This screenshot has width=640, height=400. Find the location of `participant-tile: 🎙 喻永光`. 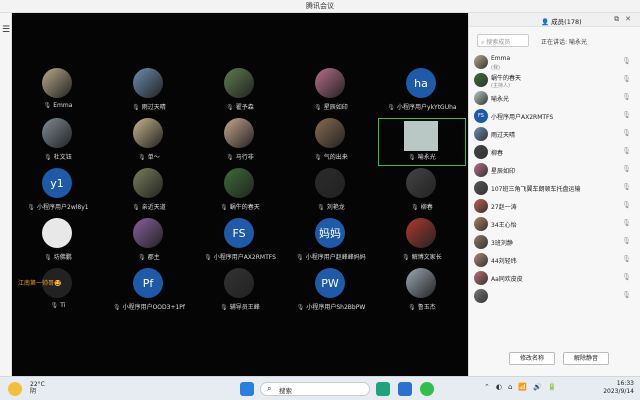

participant-tile: 🎙 喻永光 is located at coordinates (422, 142).